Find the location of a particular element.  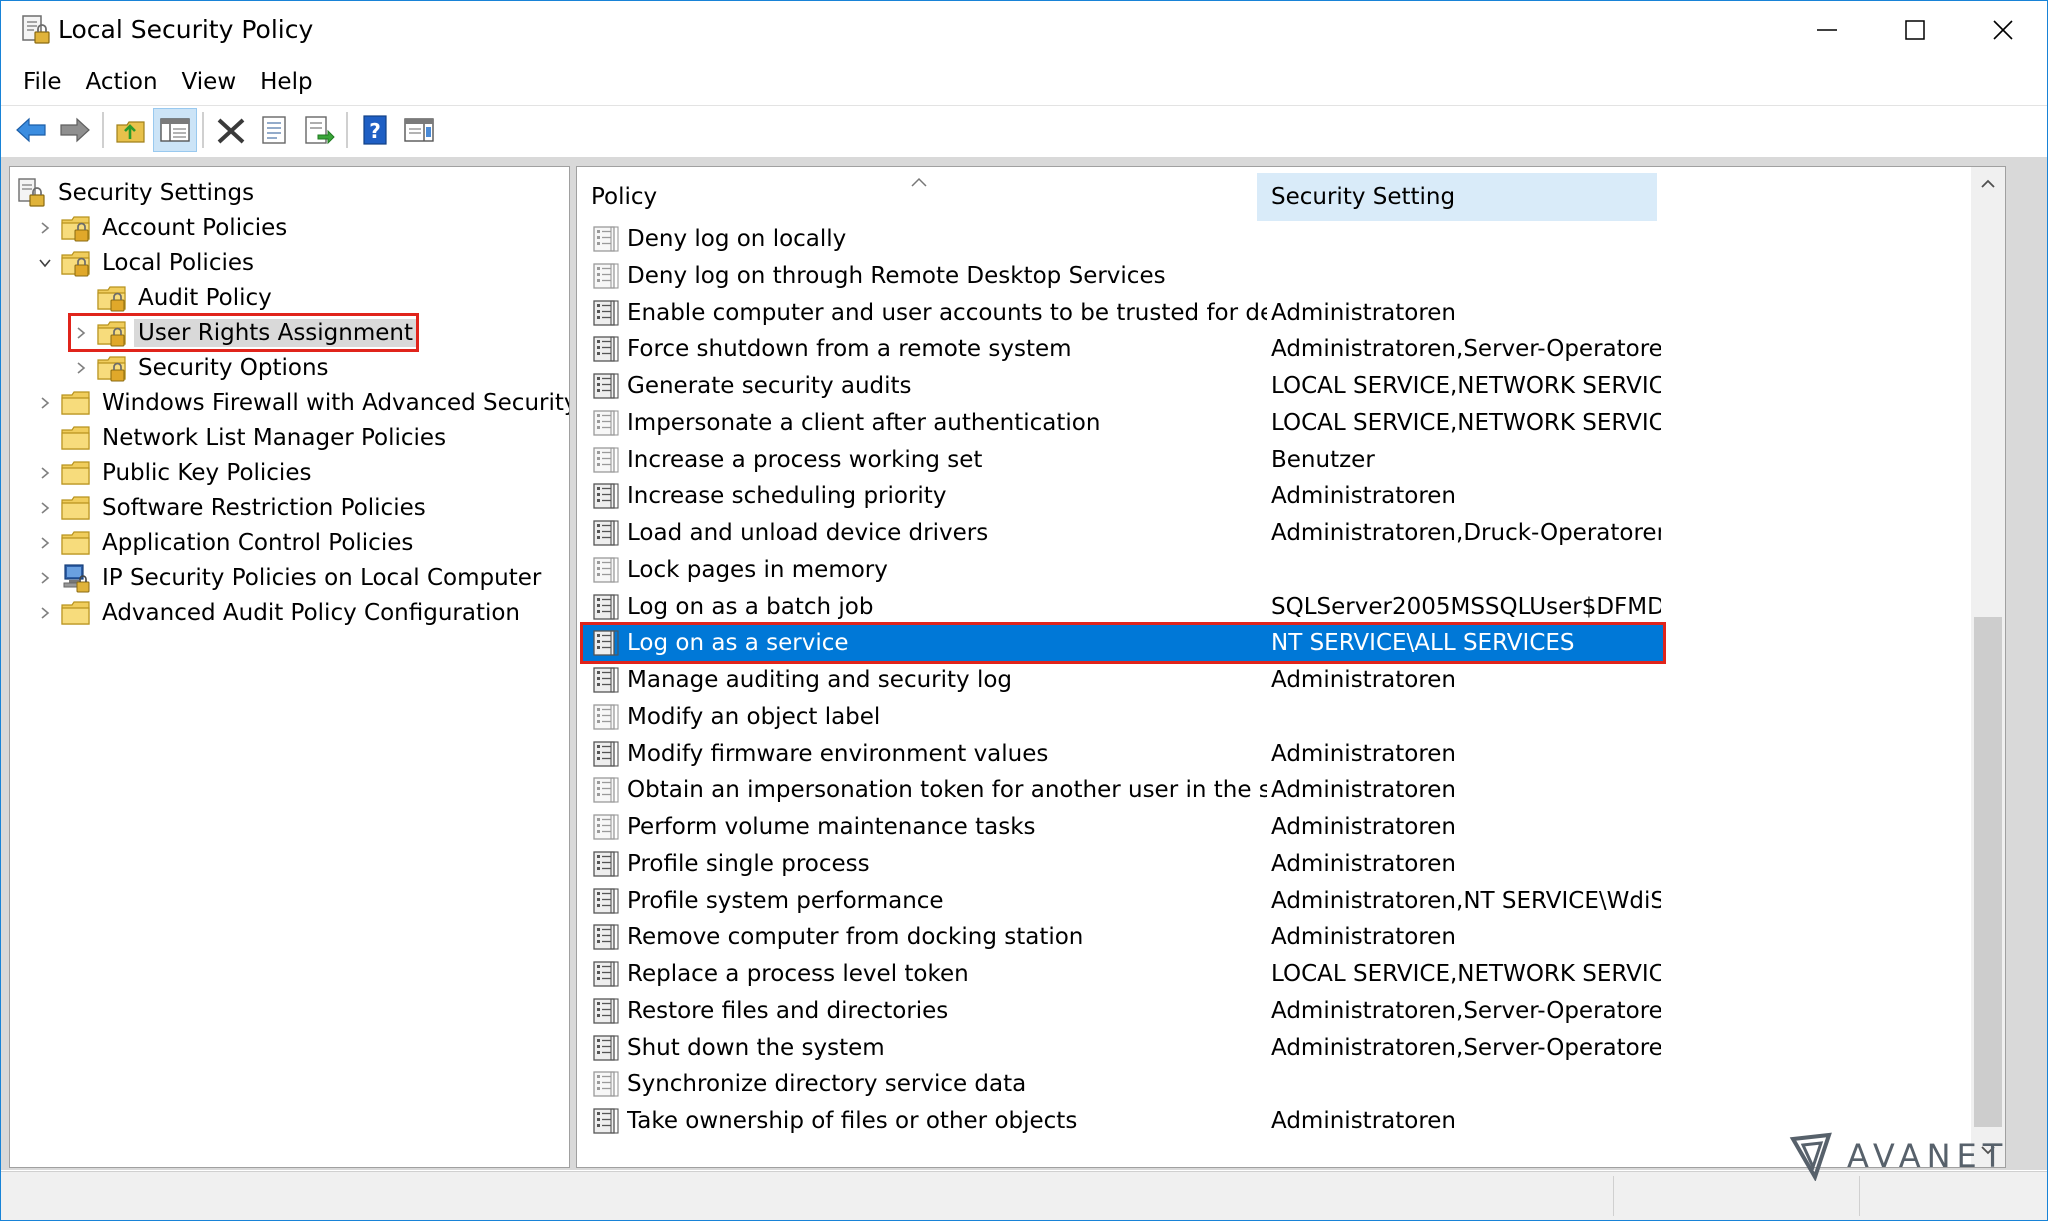

tree-item-label: Security Settings is located at coordinates (156, 192).